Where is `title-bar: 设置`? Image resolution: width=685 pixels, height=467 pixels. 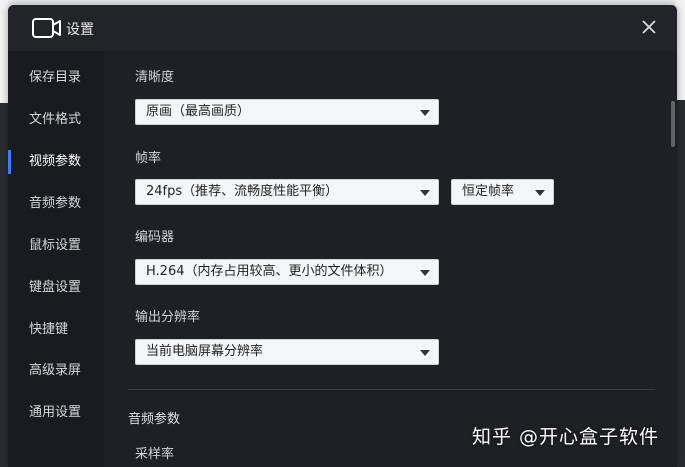
title-bar: 设置 is located at coordinates (342, 28).